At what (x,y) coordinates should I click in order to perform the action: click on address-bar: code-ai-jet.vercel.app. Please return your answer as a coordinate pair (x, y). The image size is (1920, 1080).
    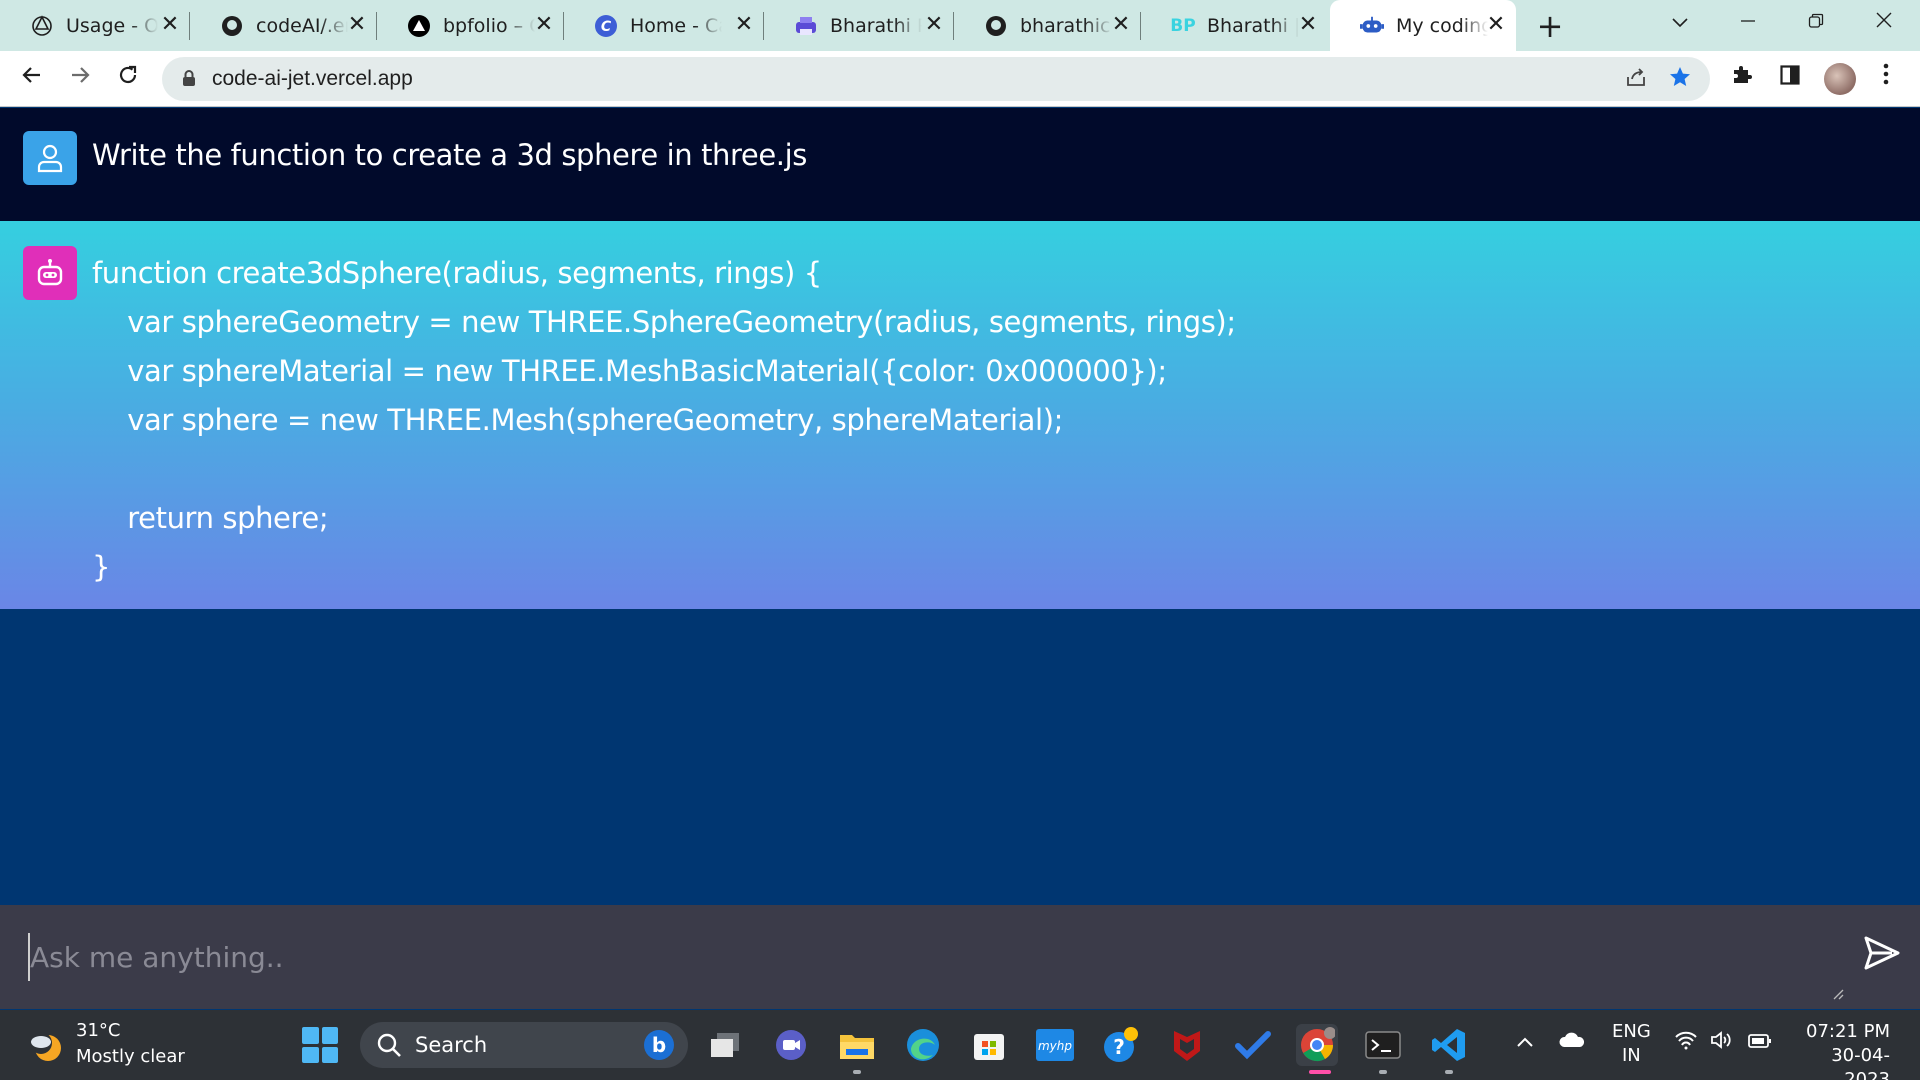
    Looking at the image, I should click on (936, 79).